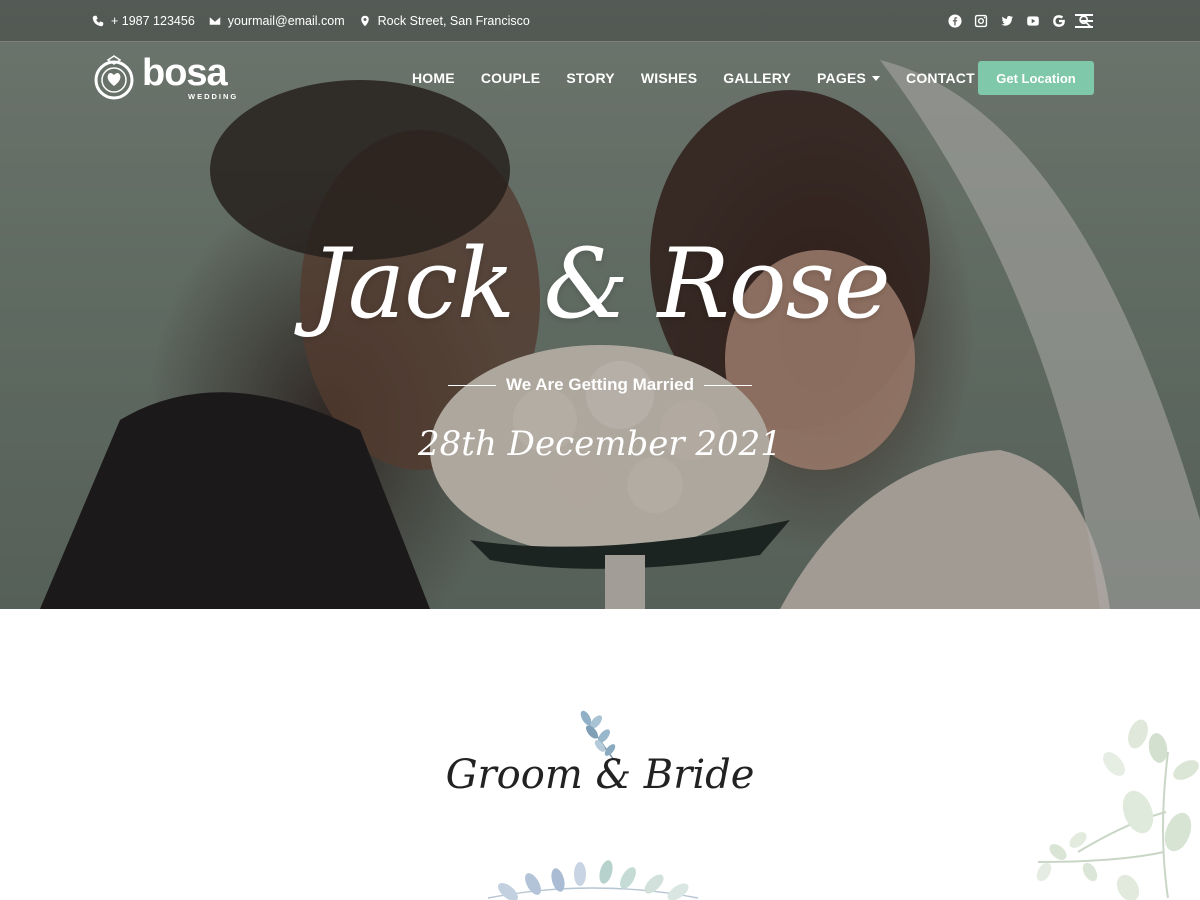 The width and height of the screenshot is (1200, 900). Describe the element at coordinates (364, 21) in the screenshot. I see `map-marker-icon` at that location.